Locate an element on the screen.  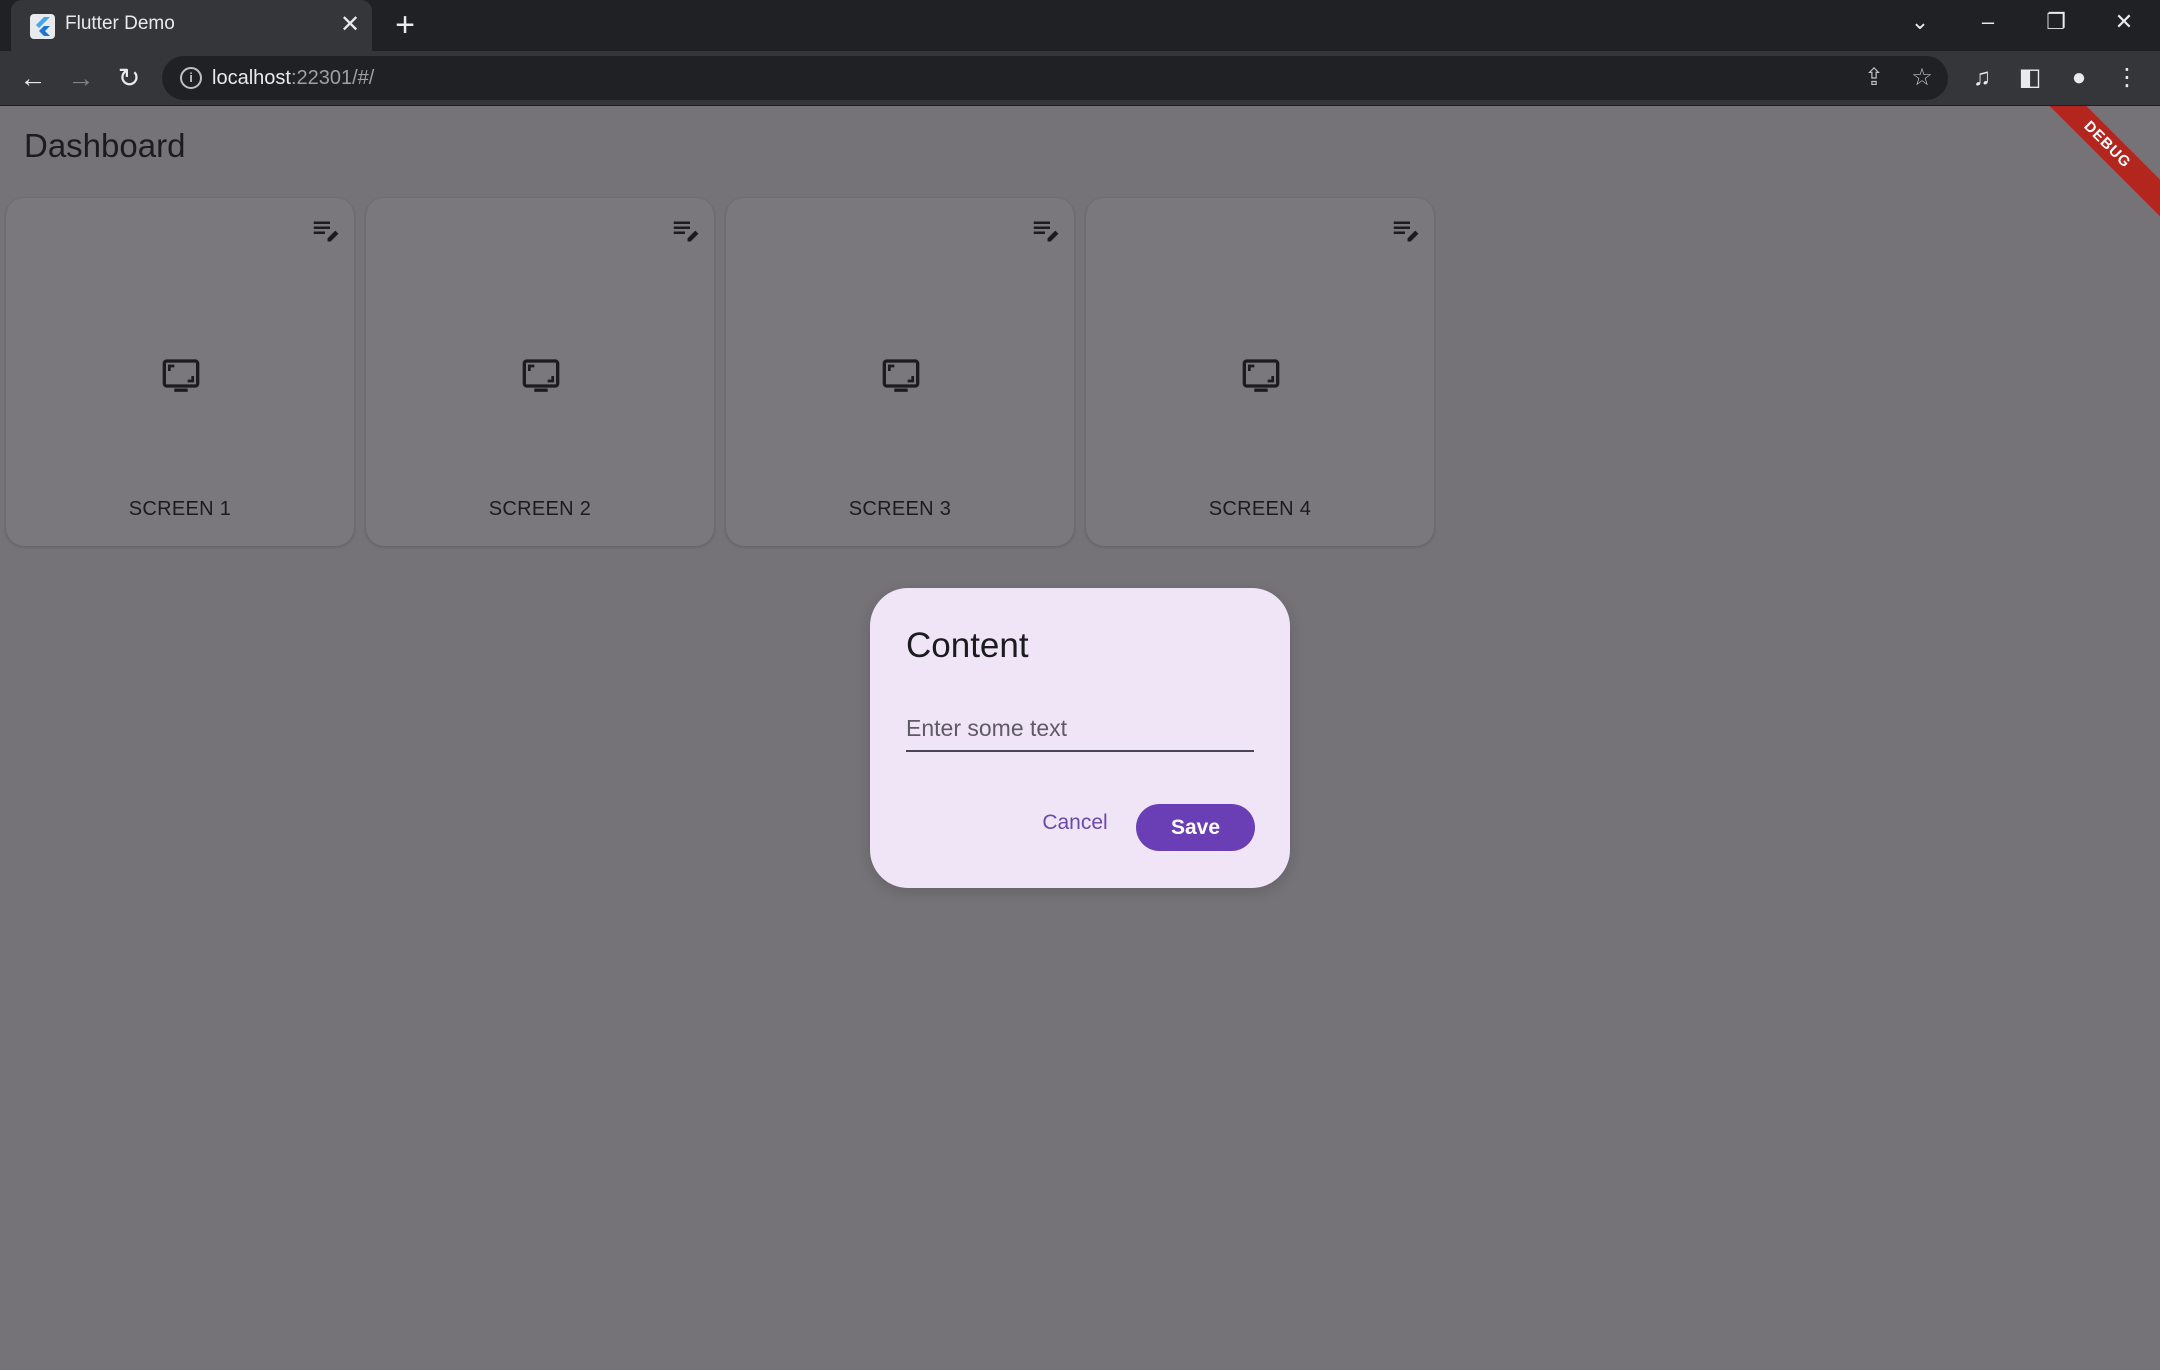
card-label: SCREEN 1 is located at coordinates (180, 509).